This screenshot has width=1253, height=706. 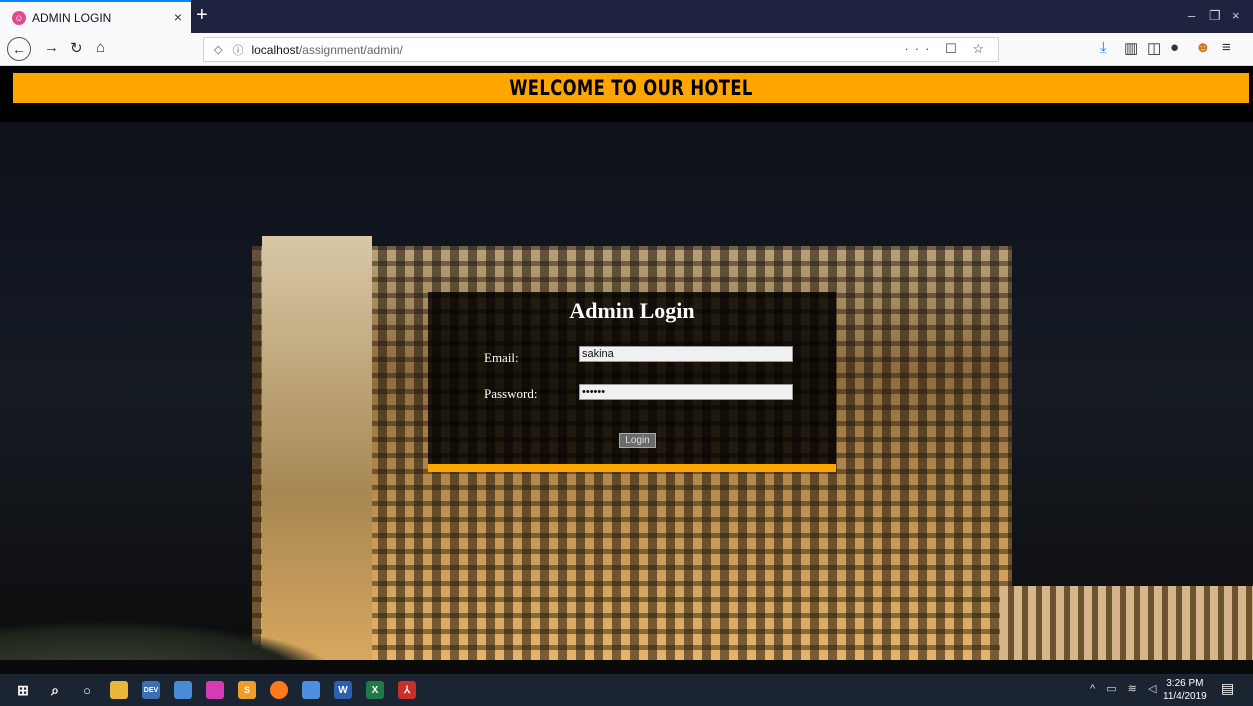 What do you see at coordinates (51, 47) in the screenshot?
I see `forward-icon: →` at bounding box center [51, 47].